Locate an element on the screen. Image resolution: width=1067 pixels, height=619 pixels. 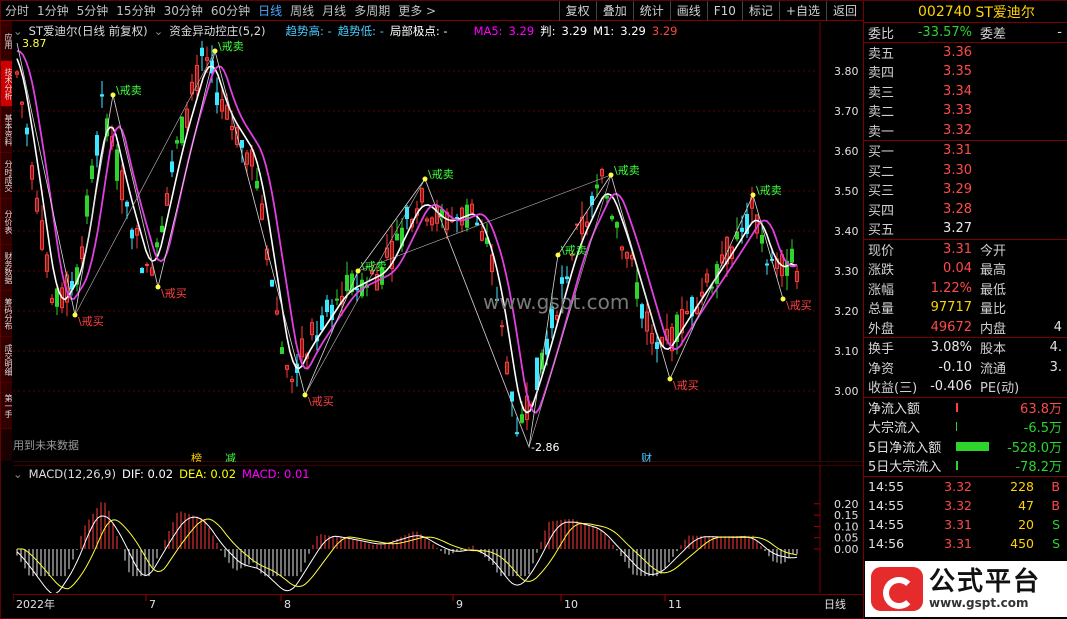
period-tab: 15分钟 is located at coordinates (135, 11).